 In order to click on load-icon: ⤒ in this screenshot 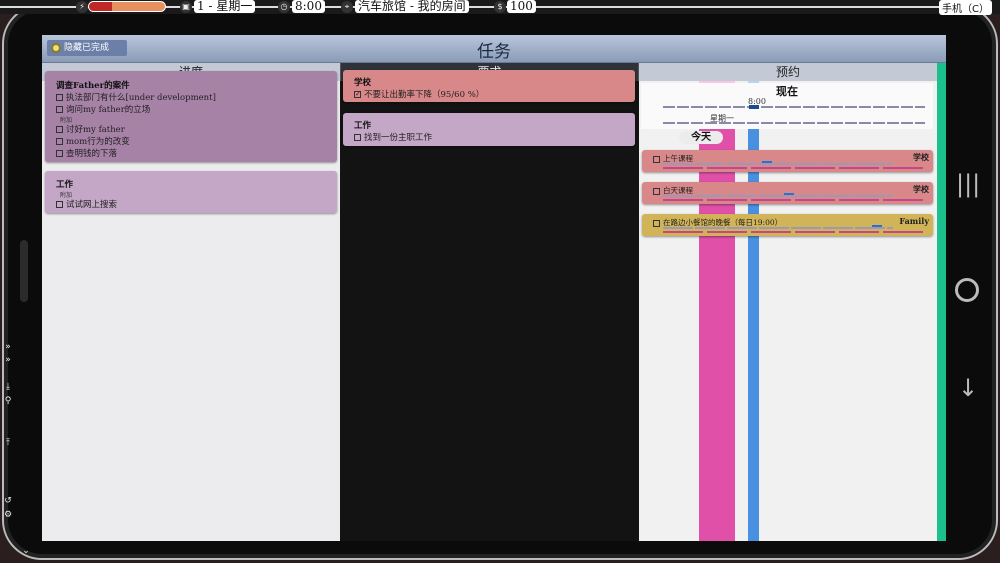, I will do `click(8, 443)`.